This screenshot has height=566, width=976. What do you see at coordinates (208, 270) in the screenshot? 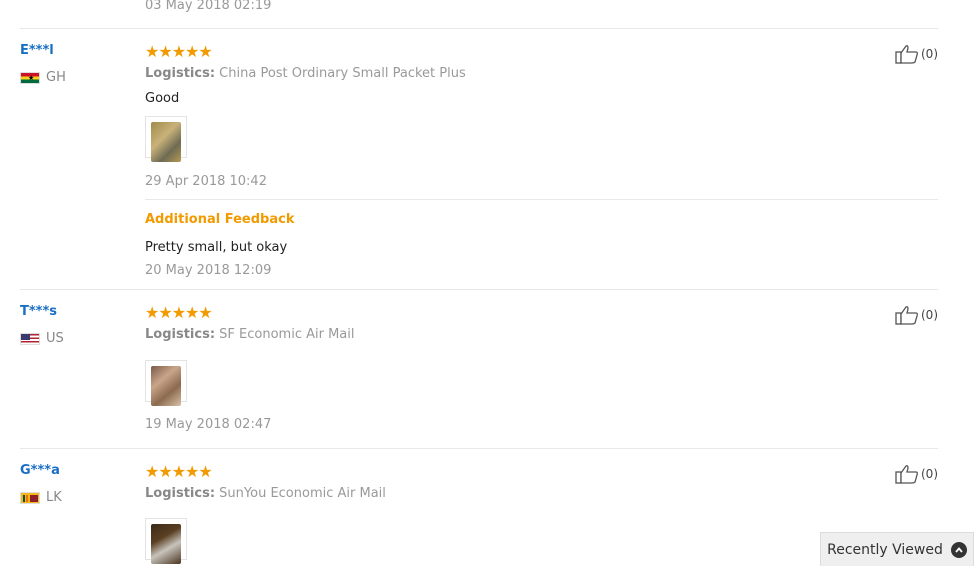
I see `additional-feedback-date: 20 May 2018 12:09` at bounding box center [208, 270].